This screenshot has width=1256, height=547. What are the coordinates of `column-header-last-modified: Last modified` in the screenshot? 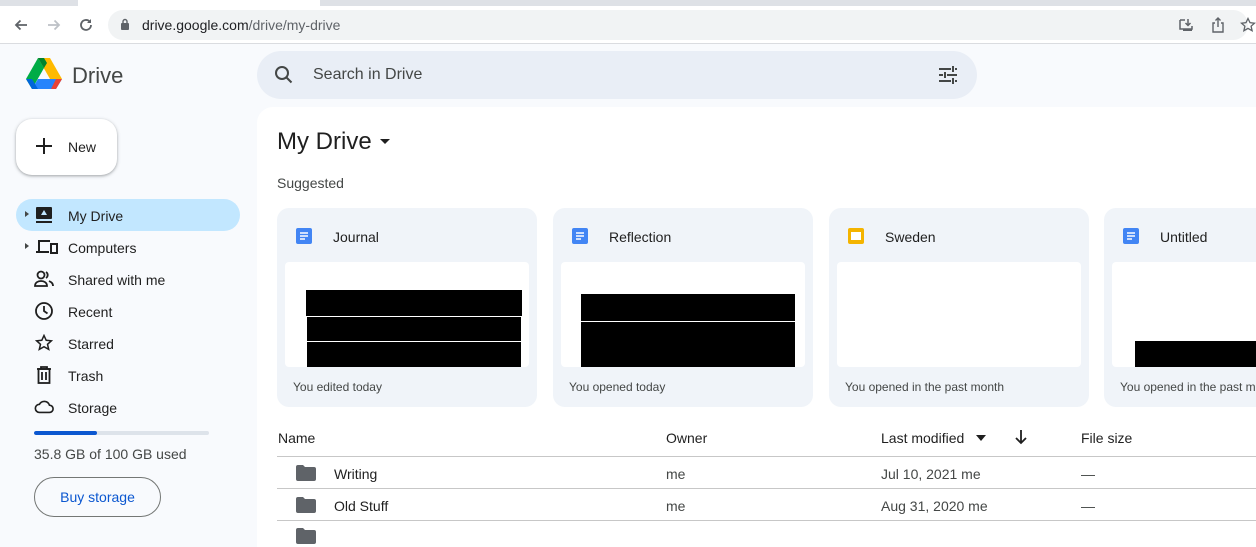 It's located at (922, 438).